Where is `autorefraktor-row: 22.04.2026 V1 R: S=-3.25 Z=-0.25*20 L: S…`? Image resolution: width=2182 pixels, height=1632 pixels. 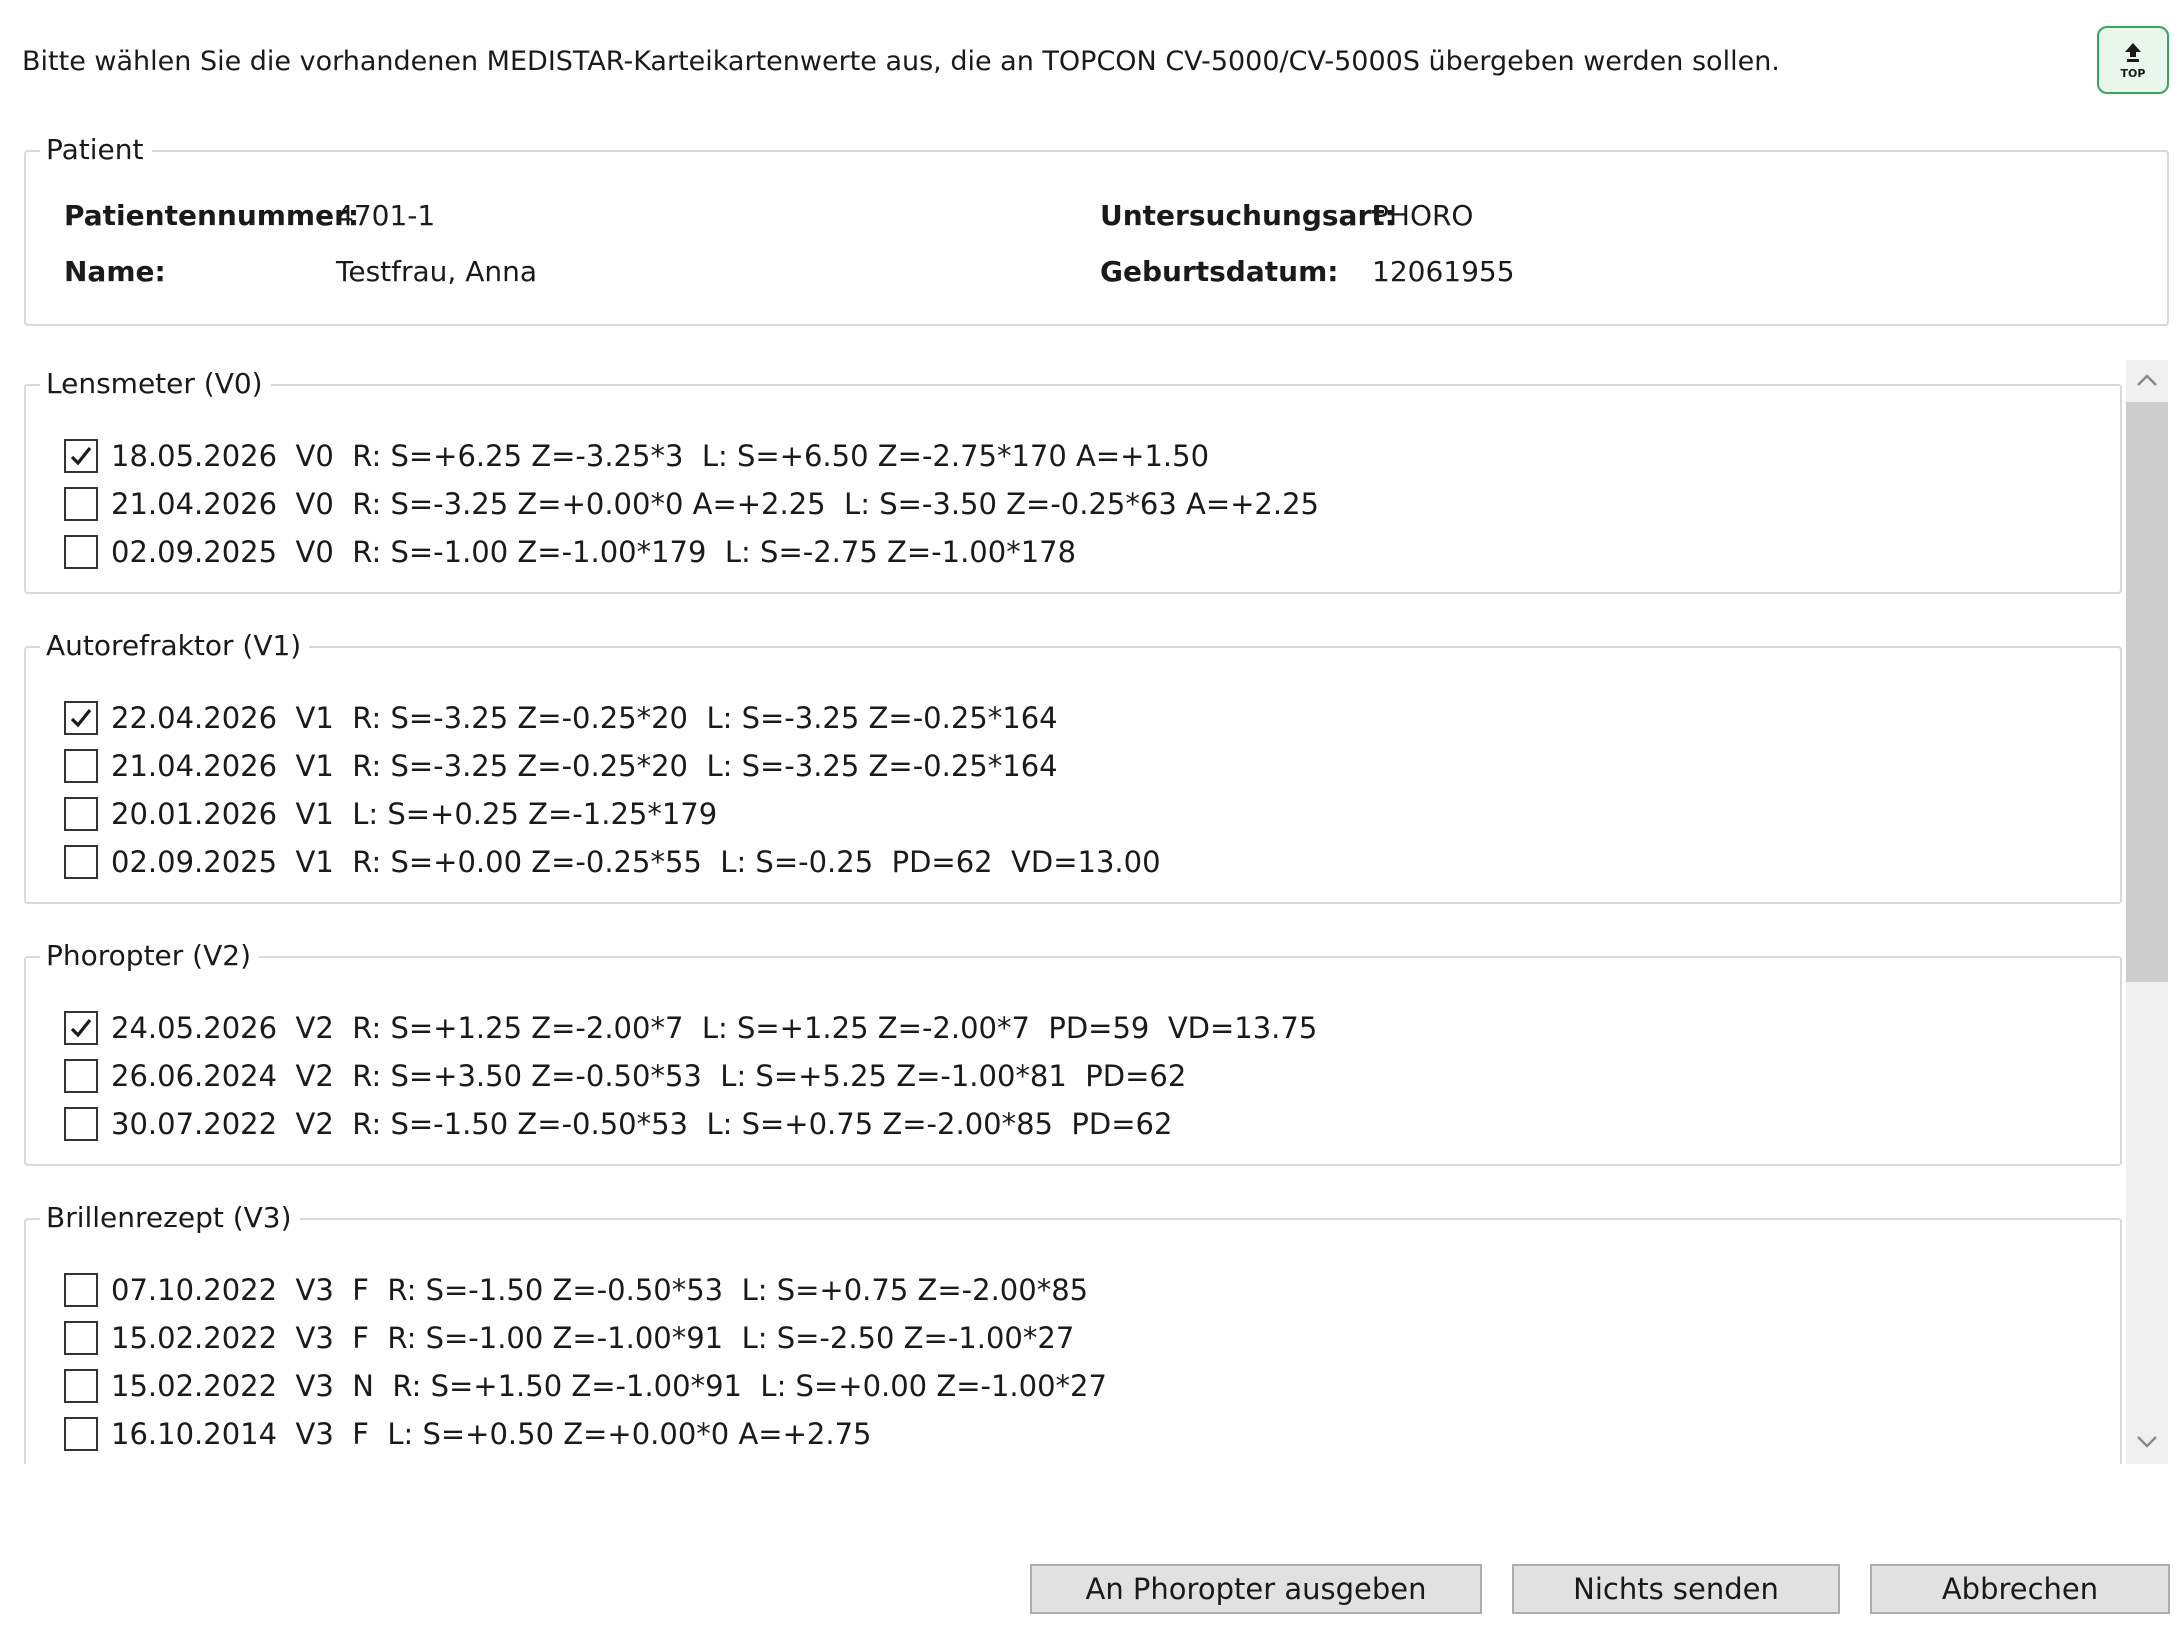 autorefraktor-row: 22.04.2026 V1 R: S=-3.25 Z=-0.25*20 L: S… is located at coordinates (561, 718).